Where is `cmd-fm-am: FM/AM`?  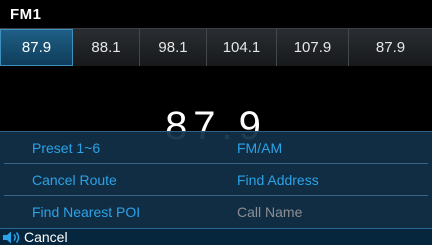 cmd-fm-am: FM/AM is located at coordinates (259, 148).